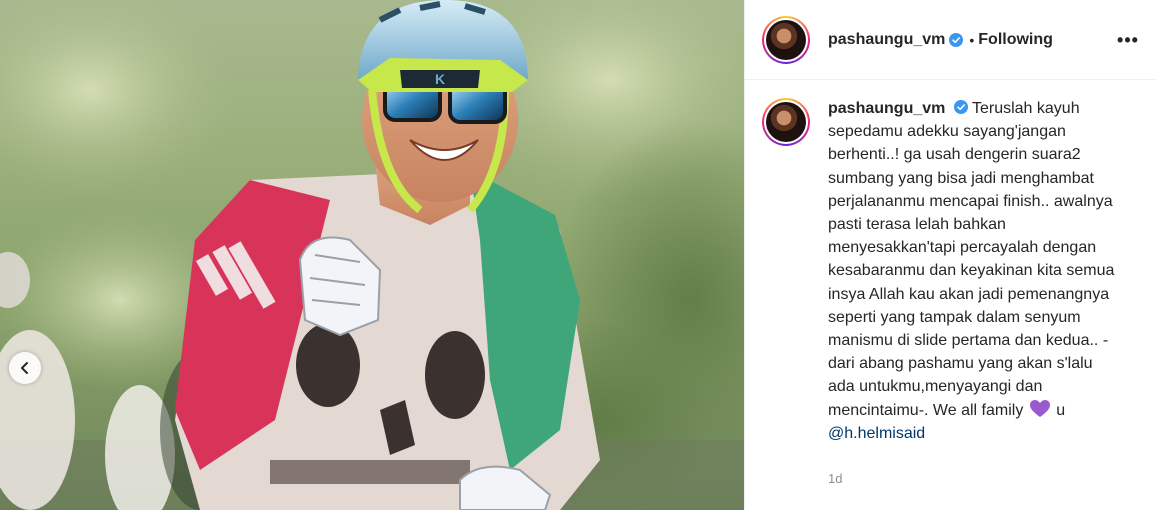 Image resolution: width=1156 pixels, height=510 pixels. What do you see at coordinates (786, 39) in the screenshot?
I see `avatar` at bounding box center [786, 39].